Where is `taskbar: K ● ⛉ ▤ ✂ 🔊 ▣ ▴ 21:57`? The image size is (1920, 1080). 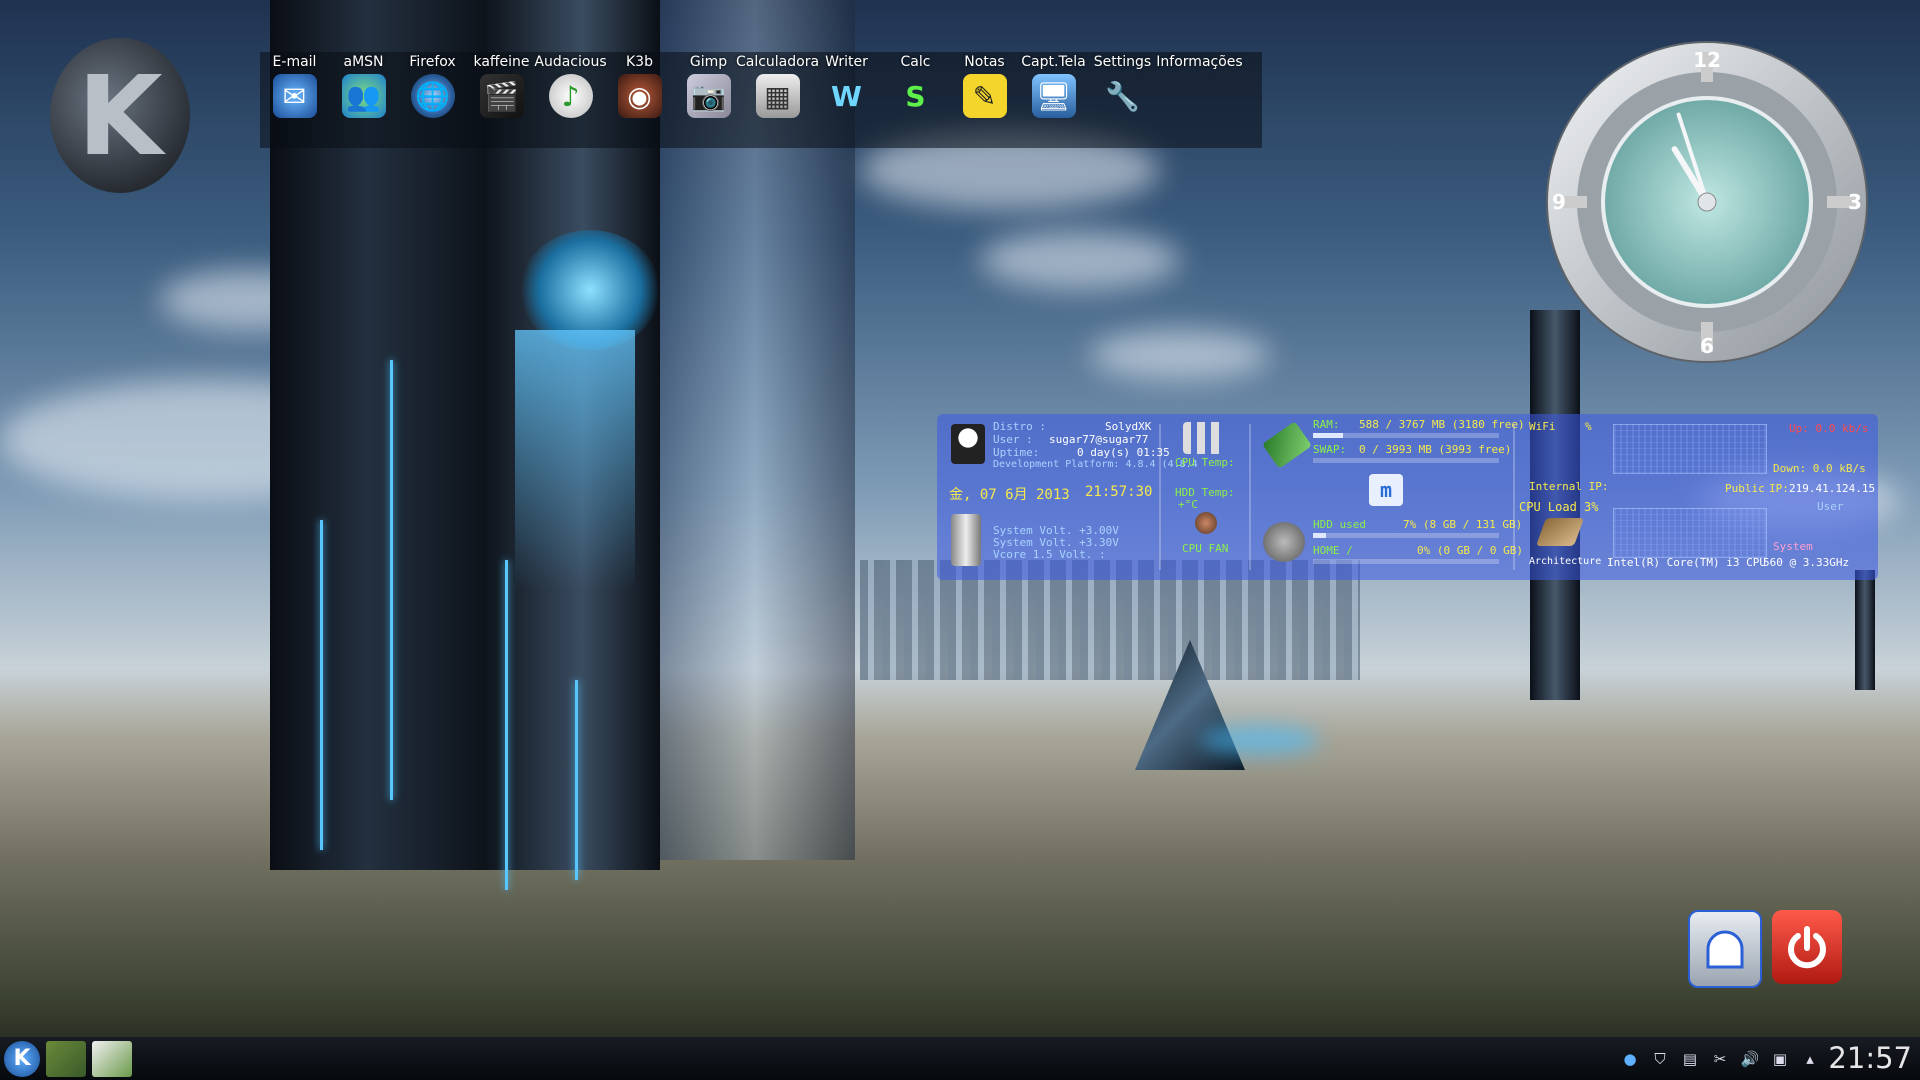
taskbar: K ● ⛉ ▤ ✂ 🔊 ▣ ▴ 21:57 is located at coordinates (960, 1058).